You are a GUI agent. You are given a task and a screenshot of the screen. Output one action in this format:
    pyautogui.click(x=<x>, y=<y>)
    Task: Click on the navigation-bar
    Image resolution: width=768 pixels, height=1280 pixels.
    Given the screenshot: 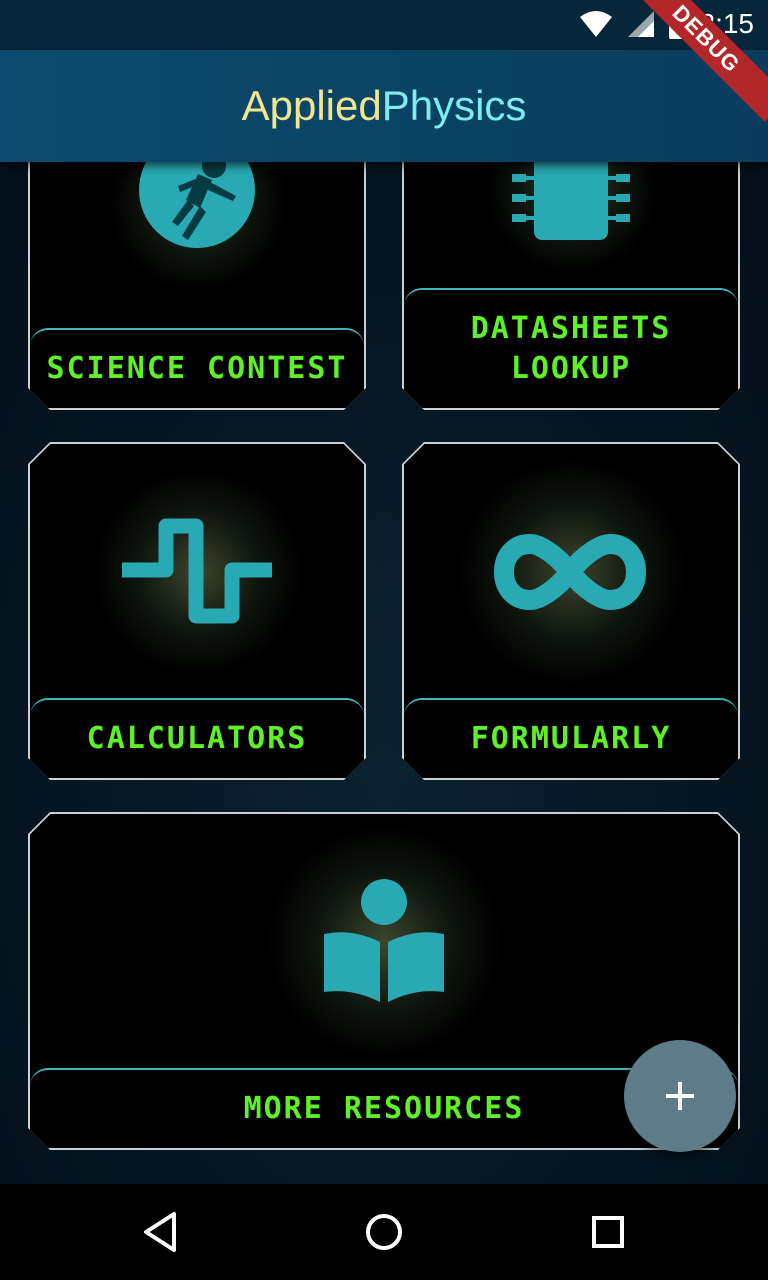 What is the action you would take?
    pyautogui.click(x=384, y=1232)
    